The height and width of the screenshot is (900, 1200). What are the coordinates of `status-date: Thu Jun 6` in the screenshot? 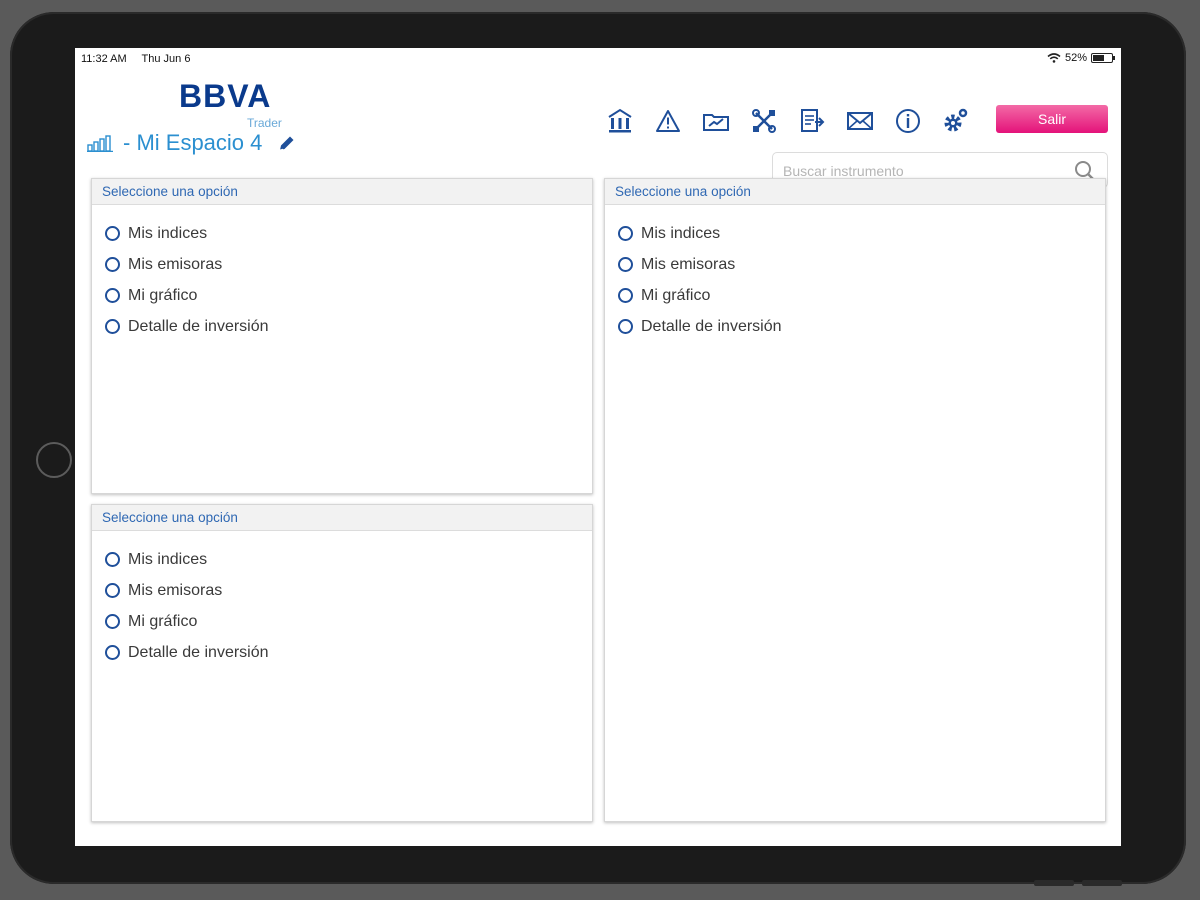 It's located at (166, 59).